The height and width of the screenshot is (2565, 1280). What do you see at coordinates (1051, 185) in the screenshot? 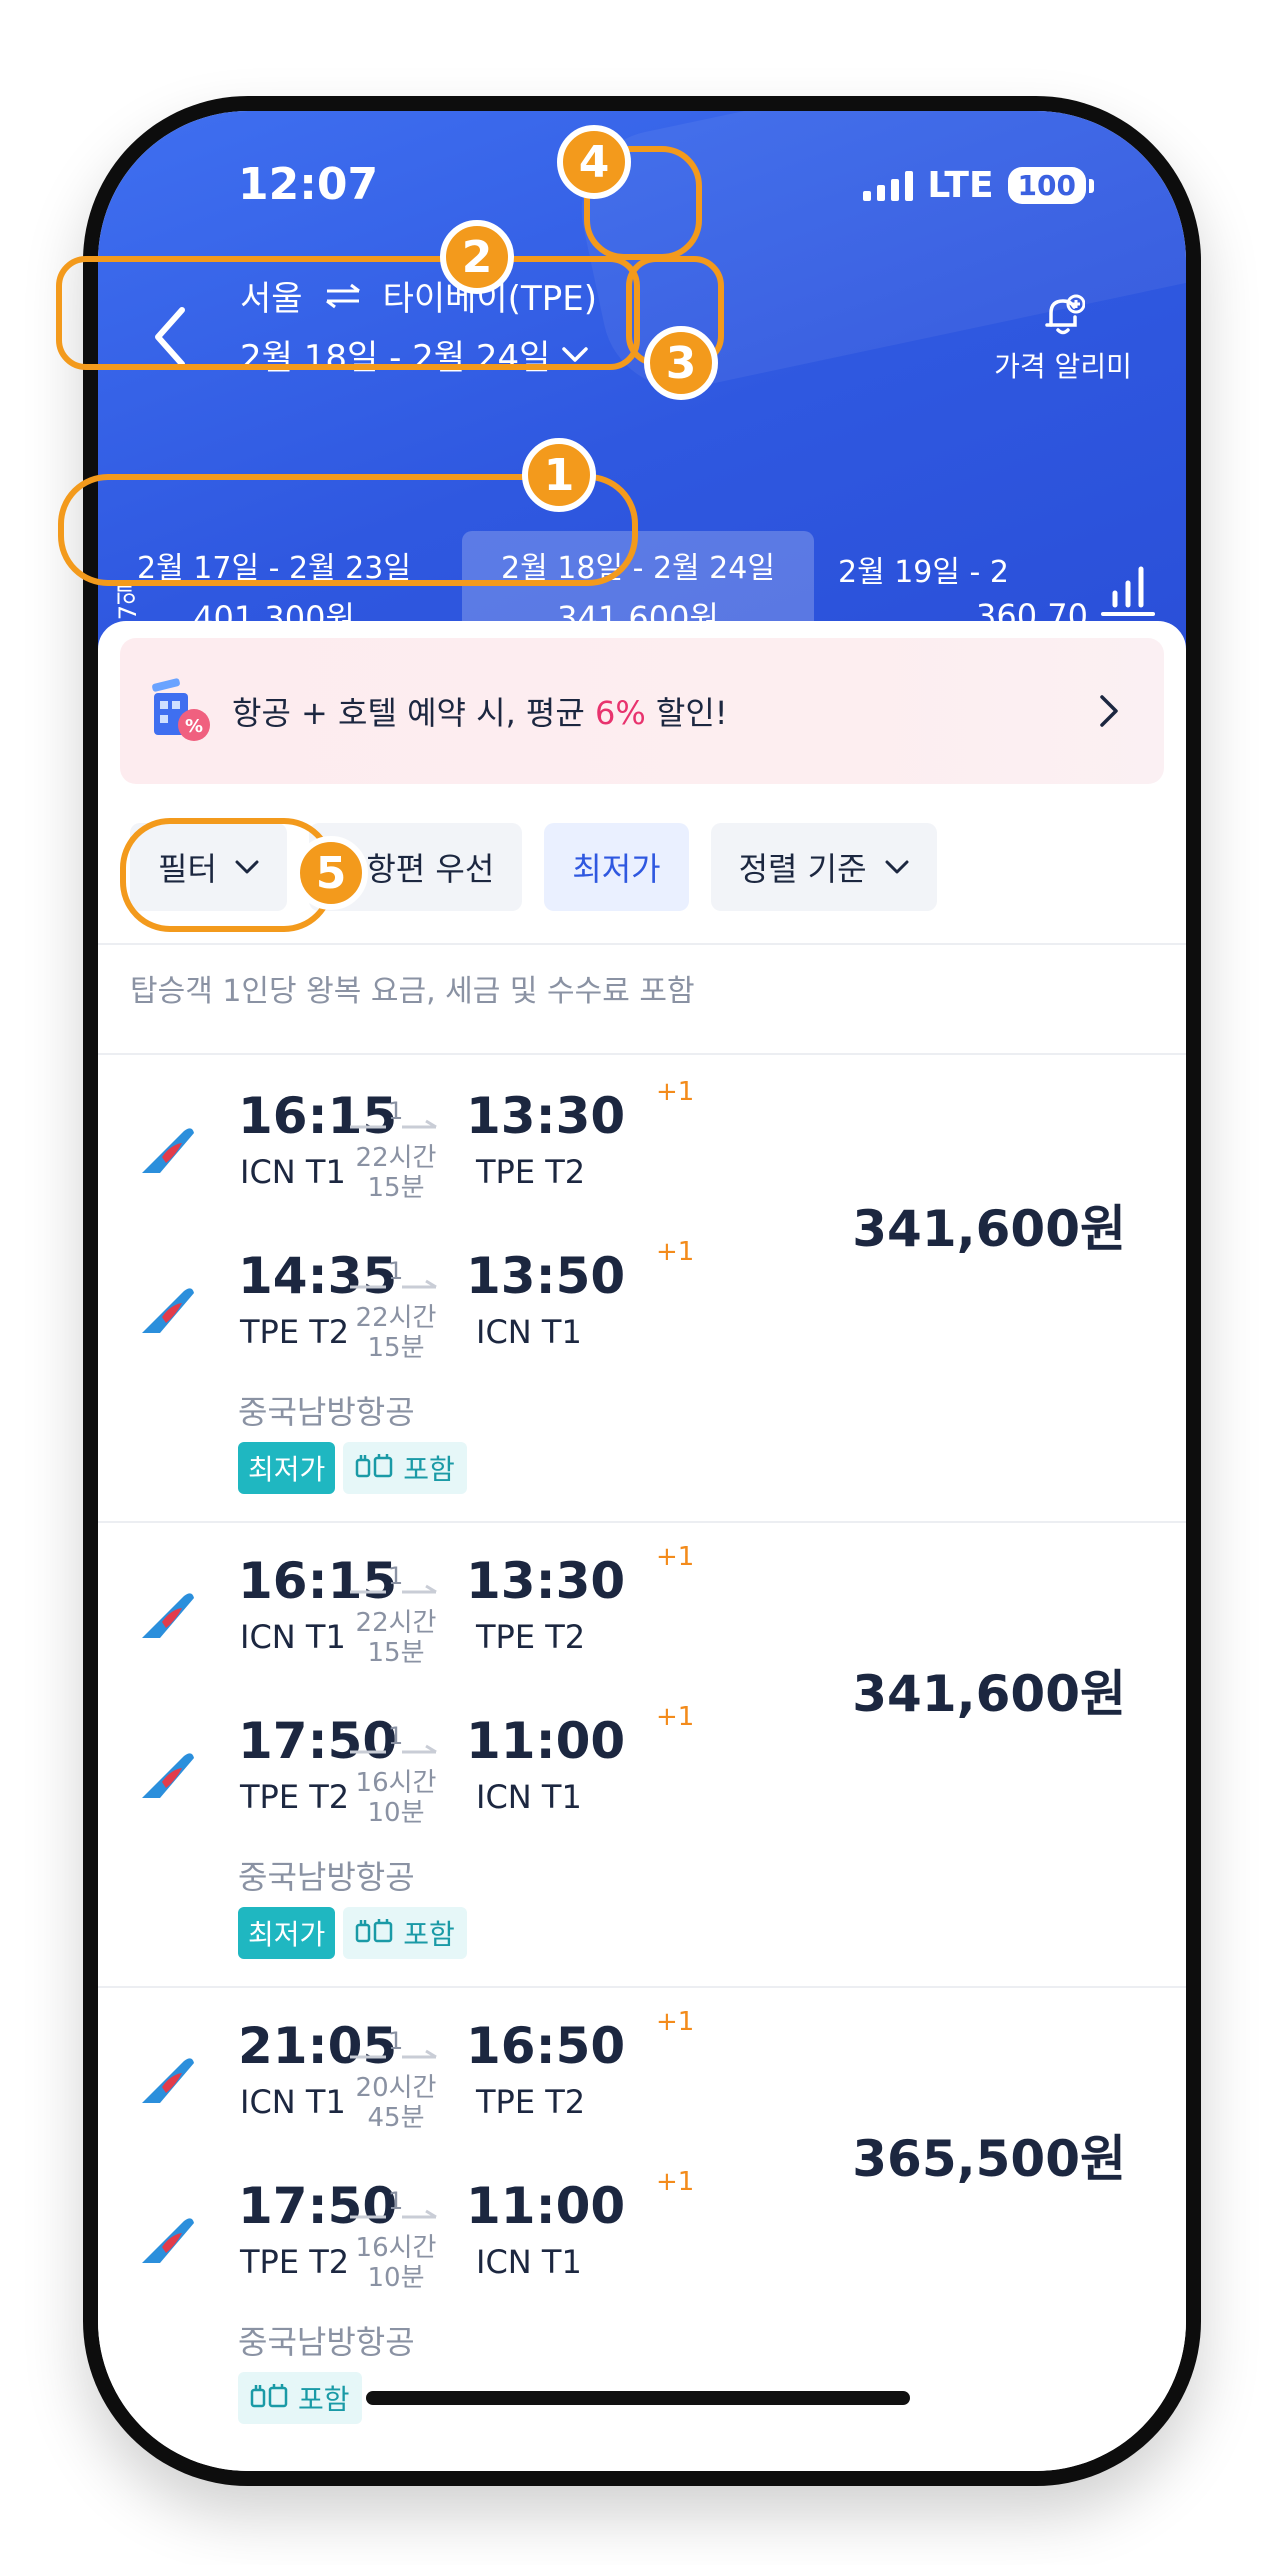
I see `battery-icon: 100` at bounding box center [1051, 185].